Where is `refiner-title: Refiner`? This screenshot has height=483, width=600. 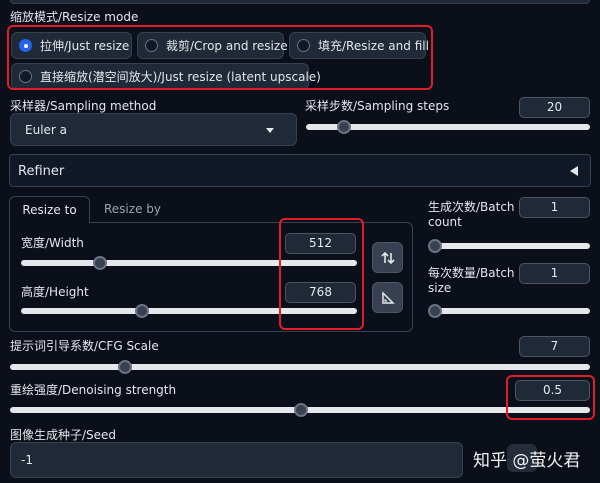
refiner-title: Refiner is located at coordinates (41, 171).